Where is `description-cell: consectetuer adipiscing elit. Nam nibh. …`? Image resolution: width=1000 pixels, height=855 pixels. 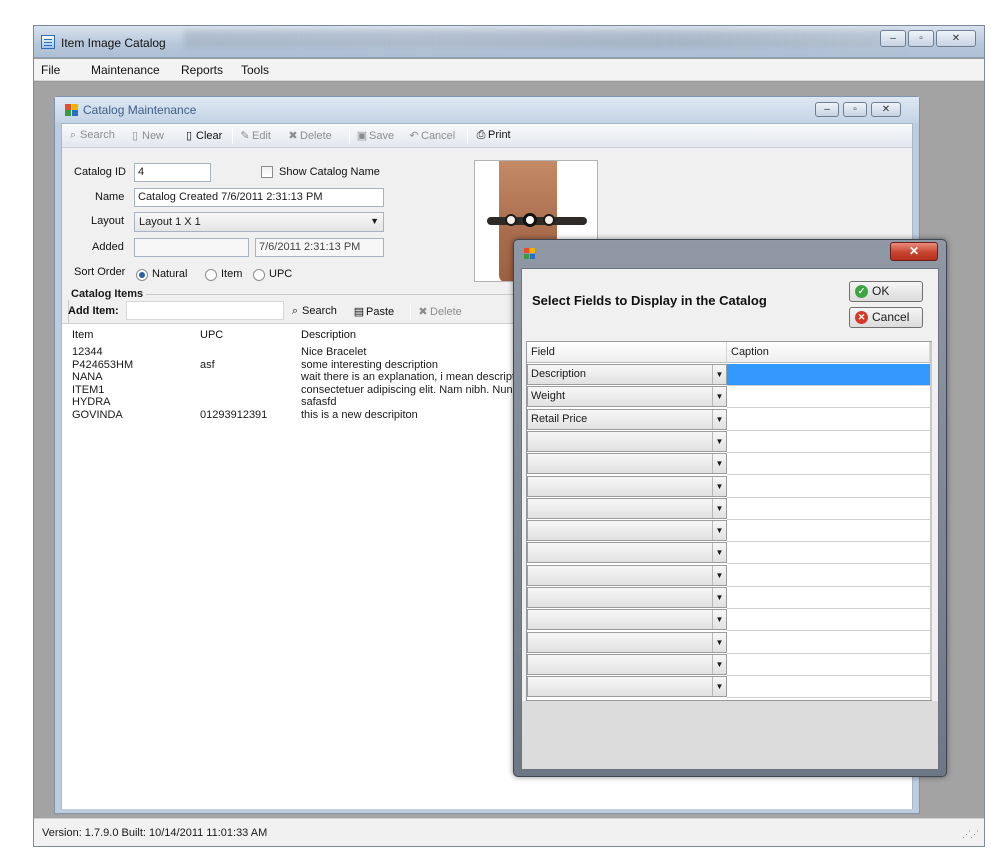 description-cell: consectetuer adipiscing elit. Nam nibh. … is located at coordinates (410, 389).